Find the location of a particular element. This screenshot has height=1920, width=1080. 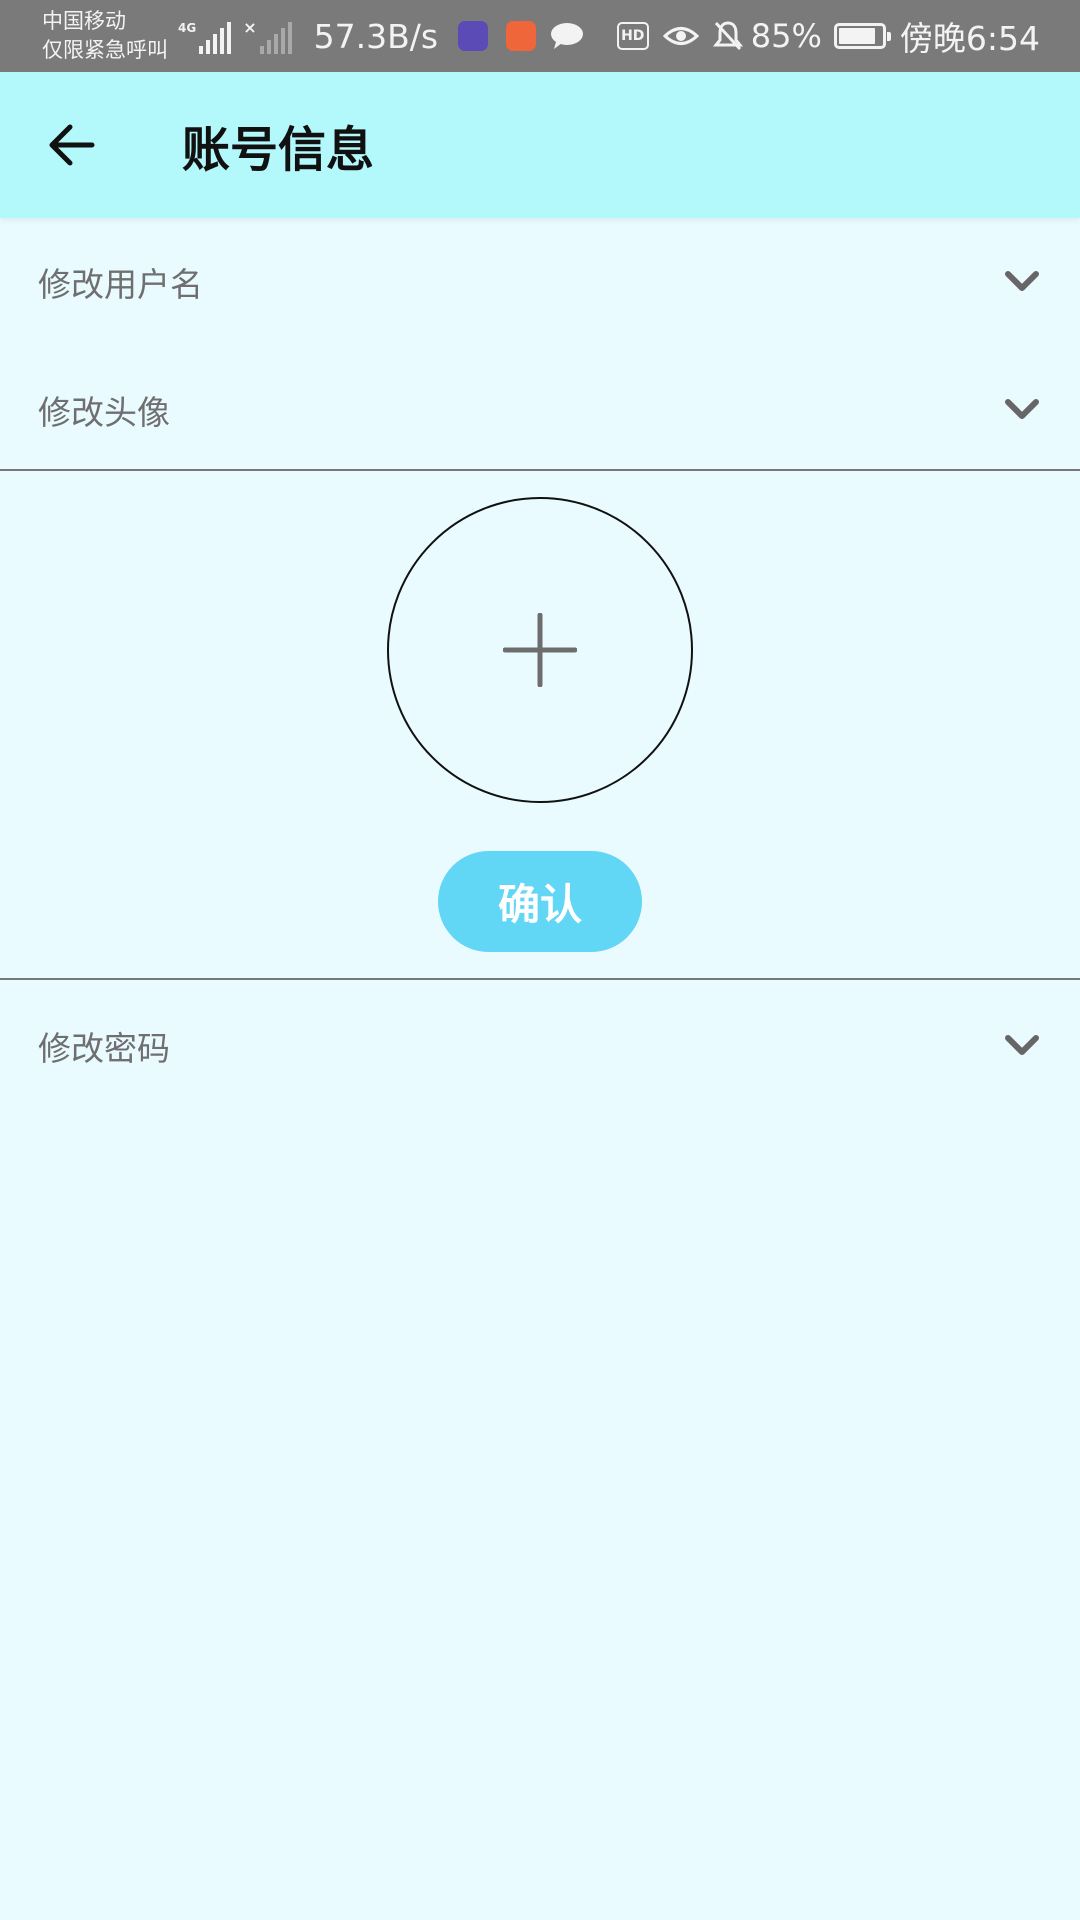

network-speed: 57.3B/s is located at coordinates (376, 36).